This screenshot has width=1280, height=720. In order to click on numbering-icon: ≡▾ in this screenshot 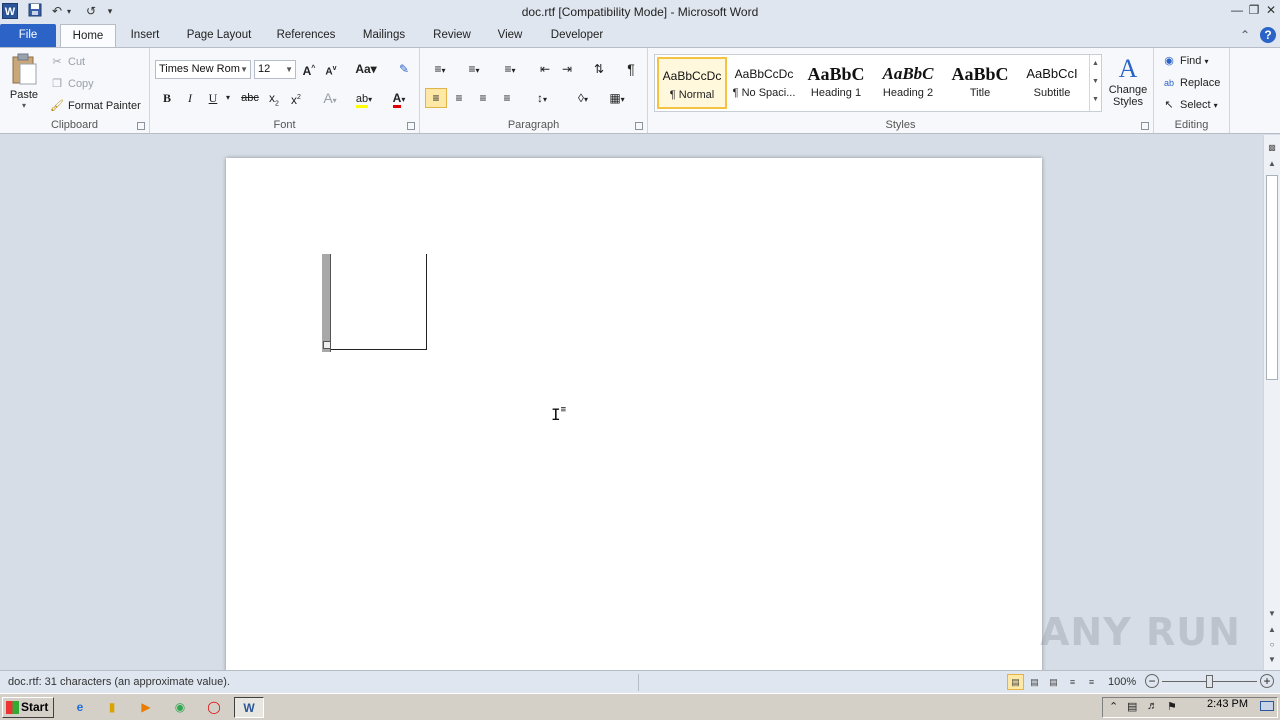, I will do `click(474, 69)`.